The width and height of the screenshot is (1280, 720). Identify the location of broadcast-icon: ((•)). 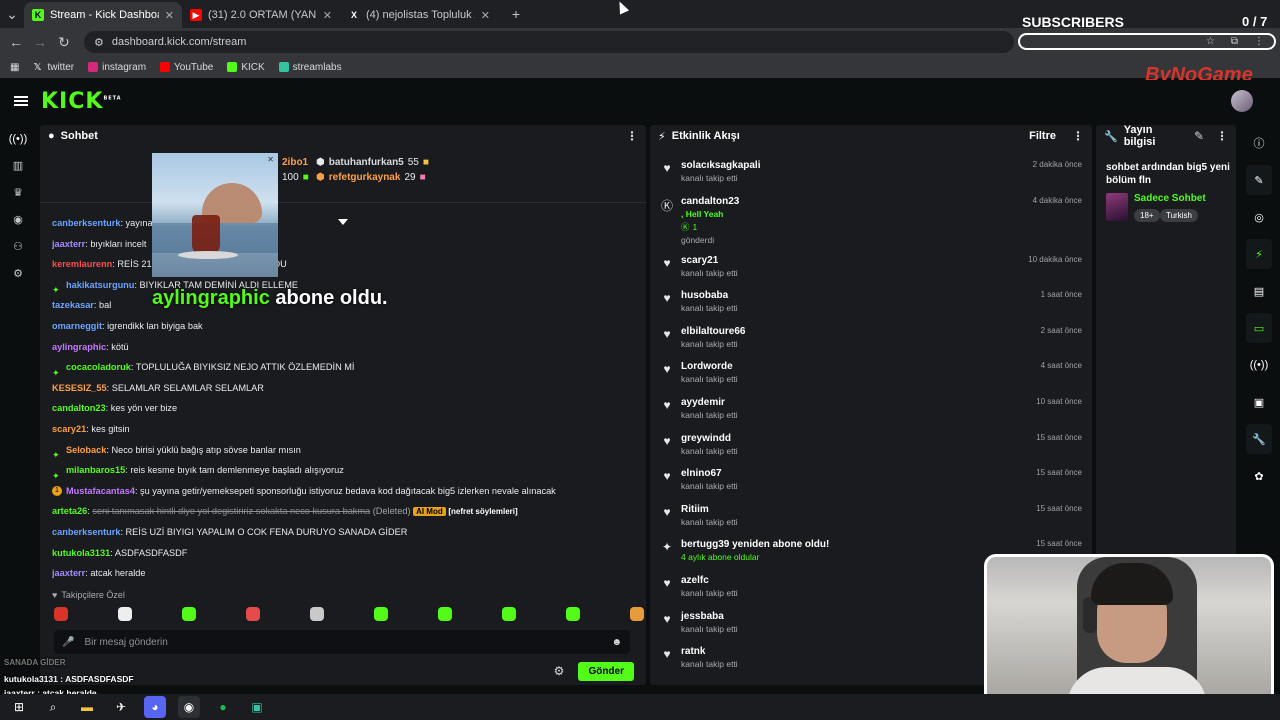
(1259, 365).